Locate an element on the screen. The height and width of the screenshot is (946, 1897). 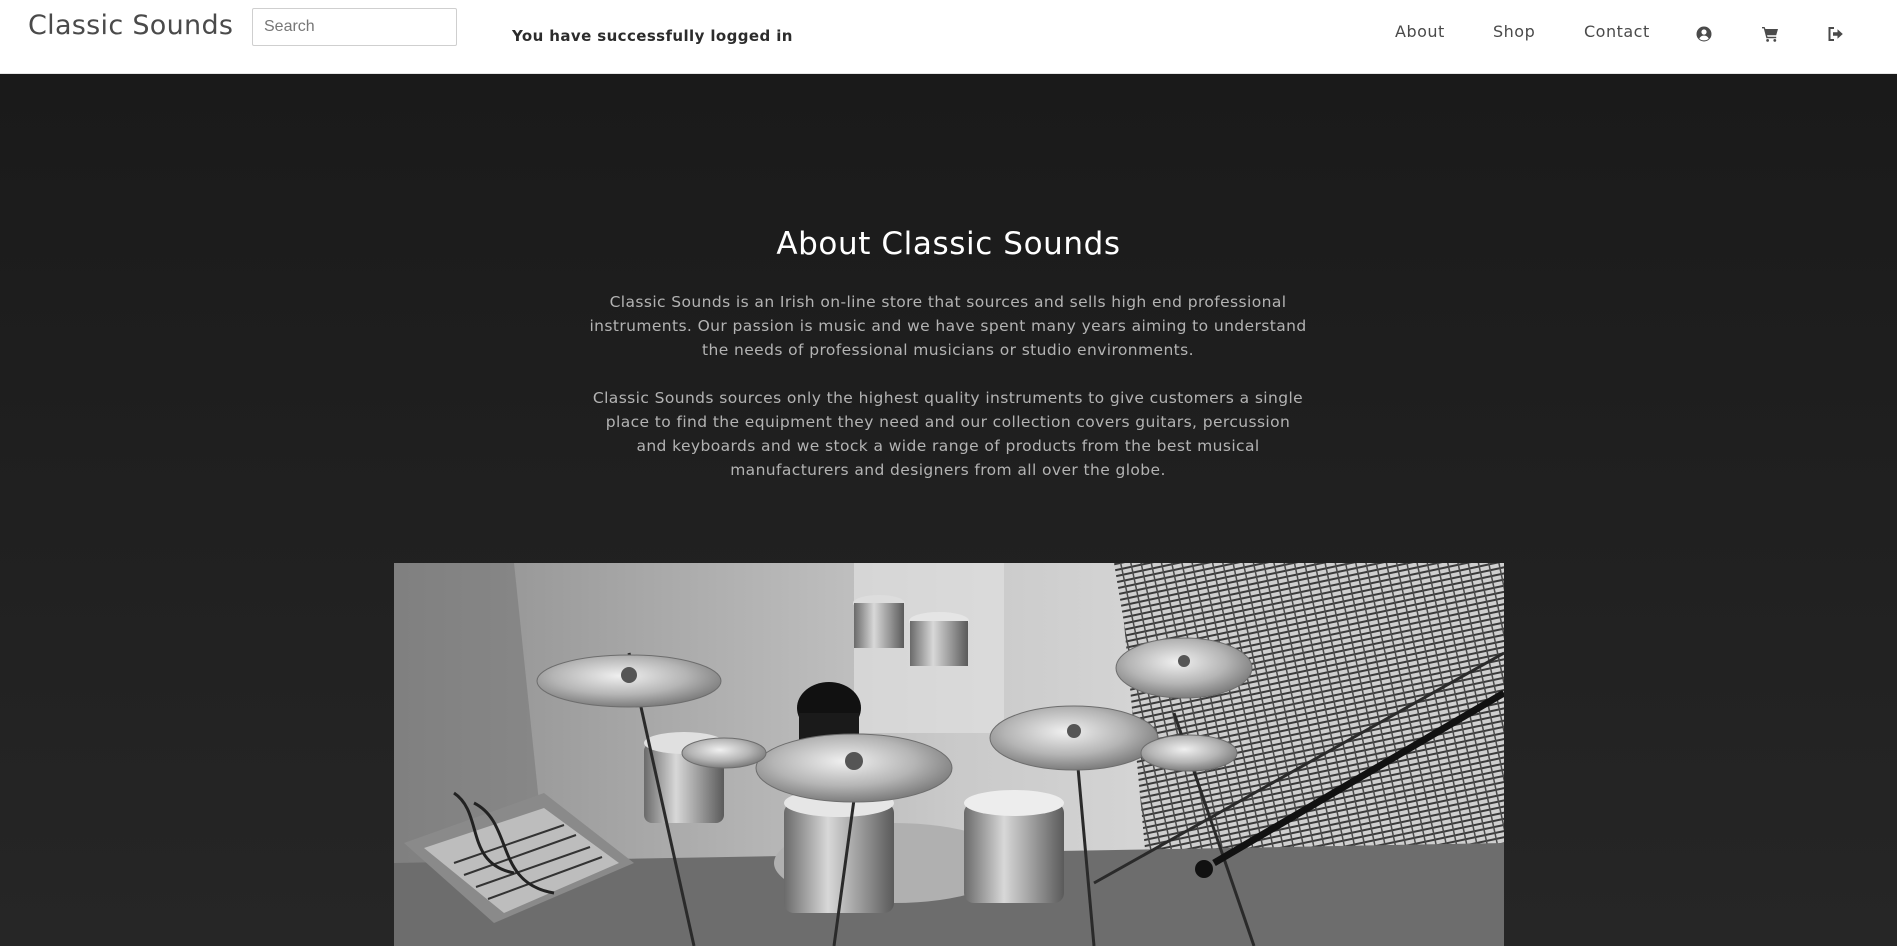
nav-link-shop: Shop is located at coordinates (1514, 31).